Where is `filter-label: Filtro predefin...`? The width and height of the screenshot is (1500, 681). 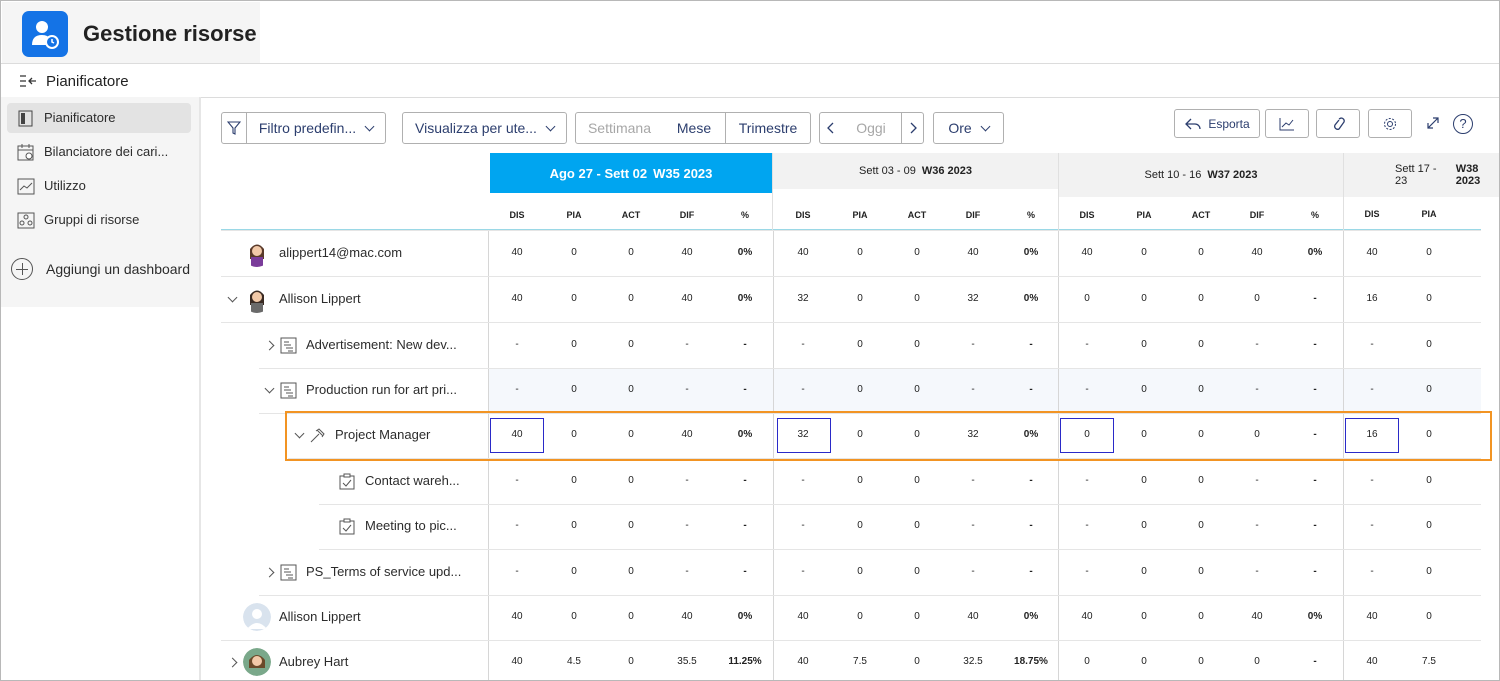
filter-label: Filtro predefin... is located at coordinates (307, 128).